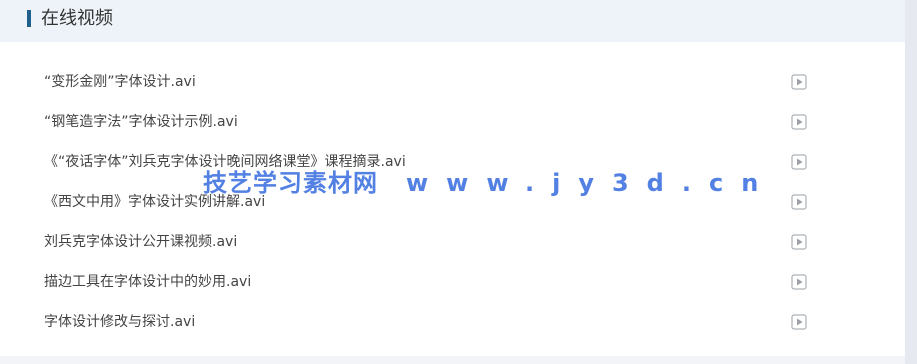 The height and width of the screenshot is (364, 917). I want to click on video-name: 刘兵克字体设计公开课视频.avi, so click(140, 242).